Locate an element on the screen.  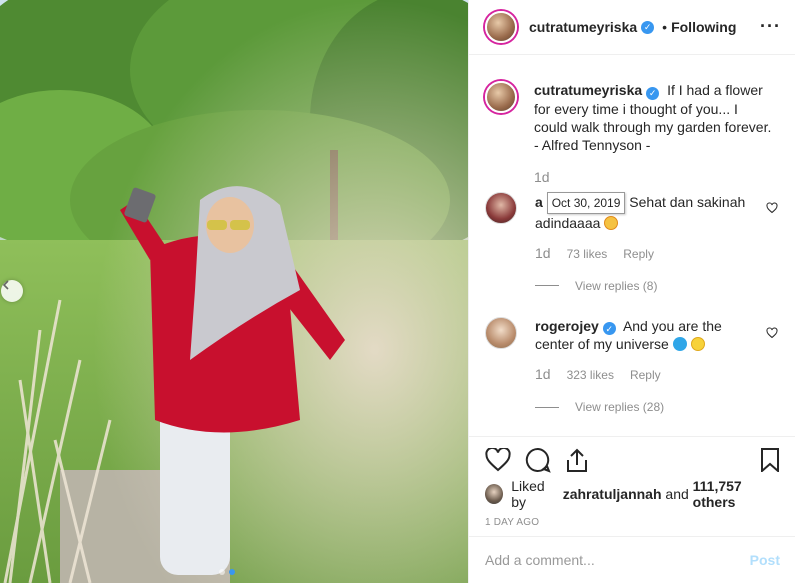
follow-status-button: Following is located at coordinates (703, 27).